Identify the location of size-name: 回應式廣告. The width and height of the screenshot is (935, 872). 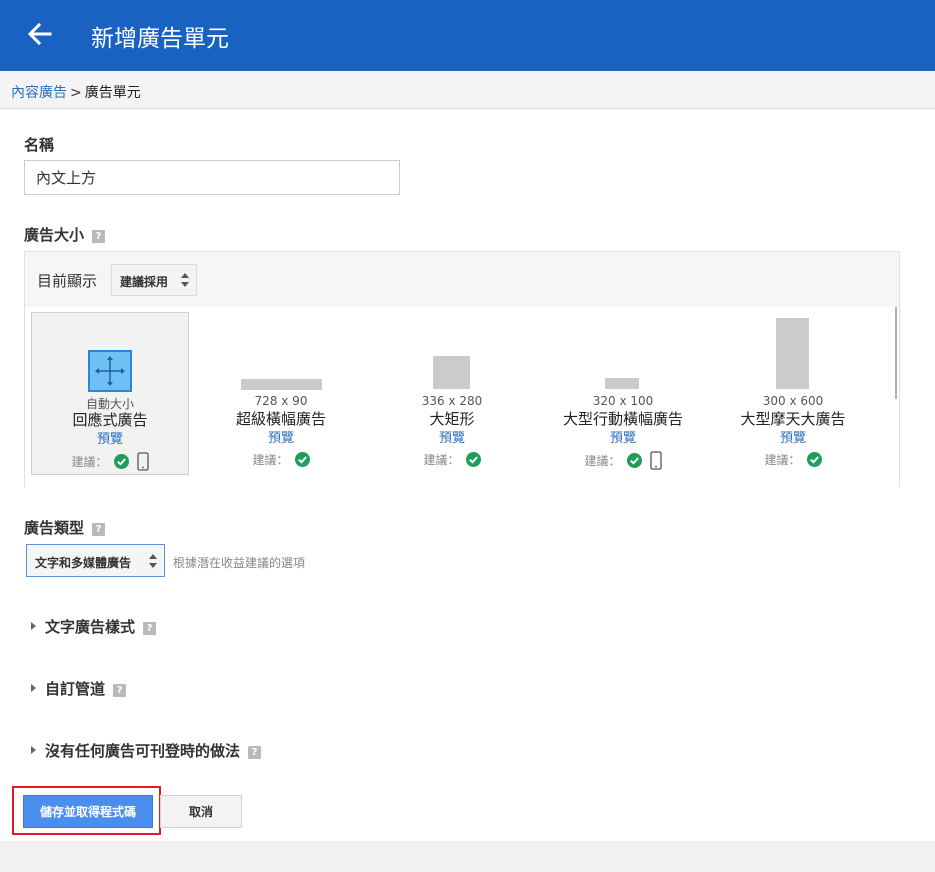
(110, 420).